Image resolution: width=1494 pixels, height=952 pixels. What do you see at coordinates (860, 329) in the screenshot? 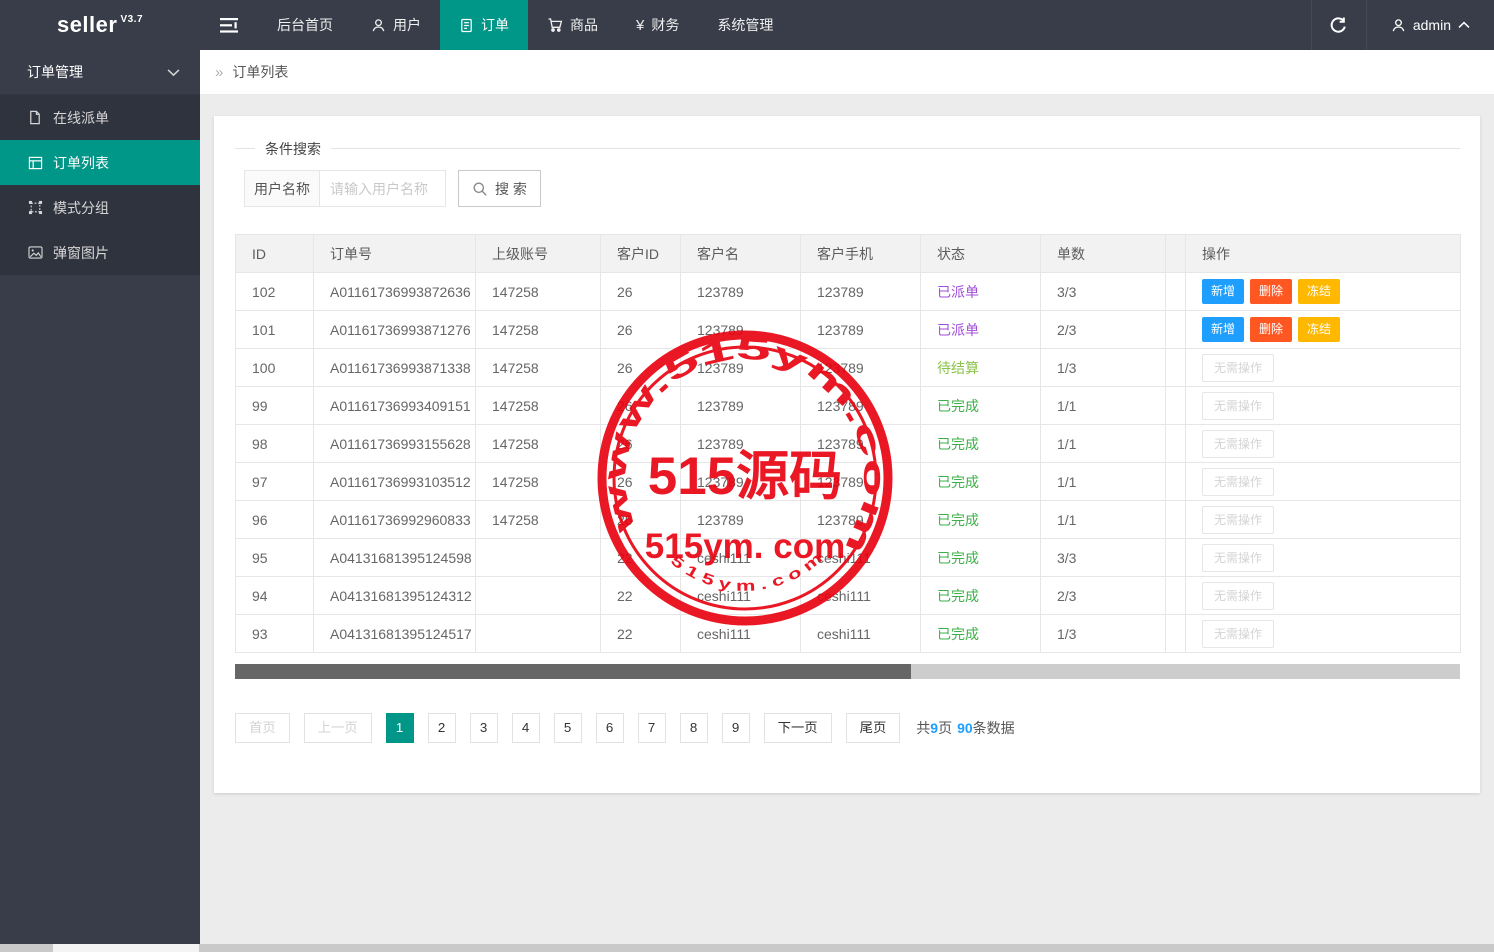
I see `cell-customer-phone: 123789` at bounding box center [860, 329].